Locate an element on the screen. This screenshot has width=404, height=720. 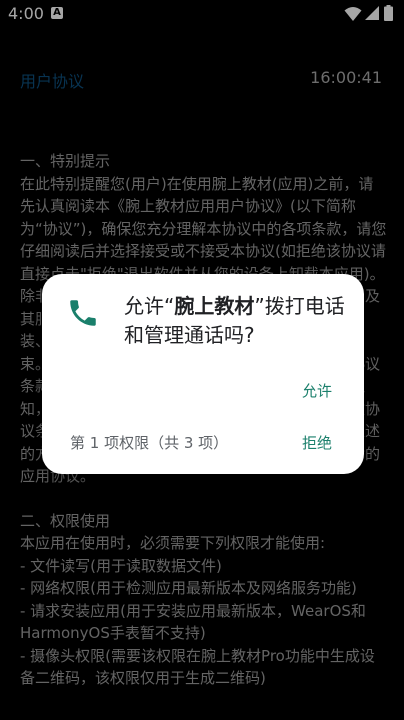
allow-button: 允许 is located at coordinates (317, 390).